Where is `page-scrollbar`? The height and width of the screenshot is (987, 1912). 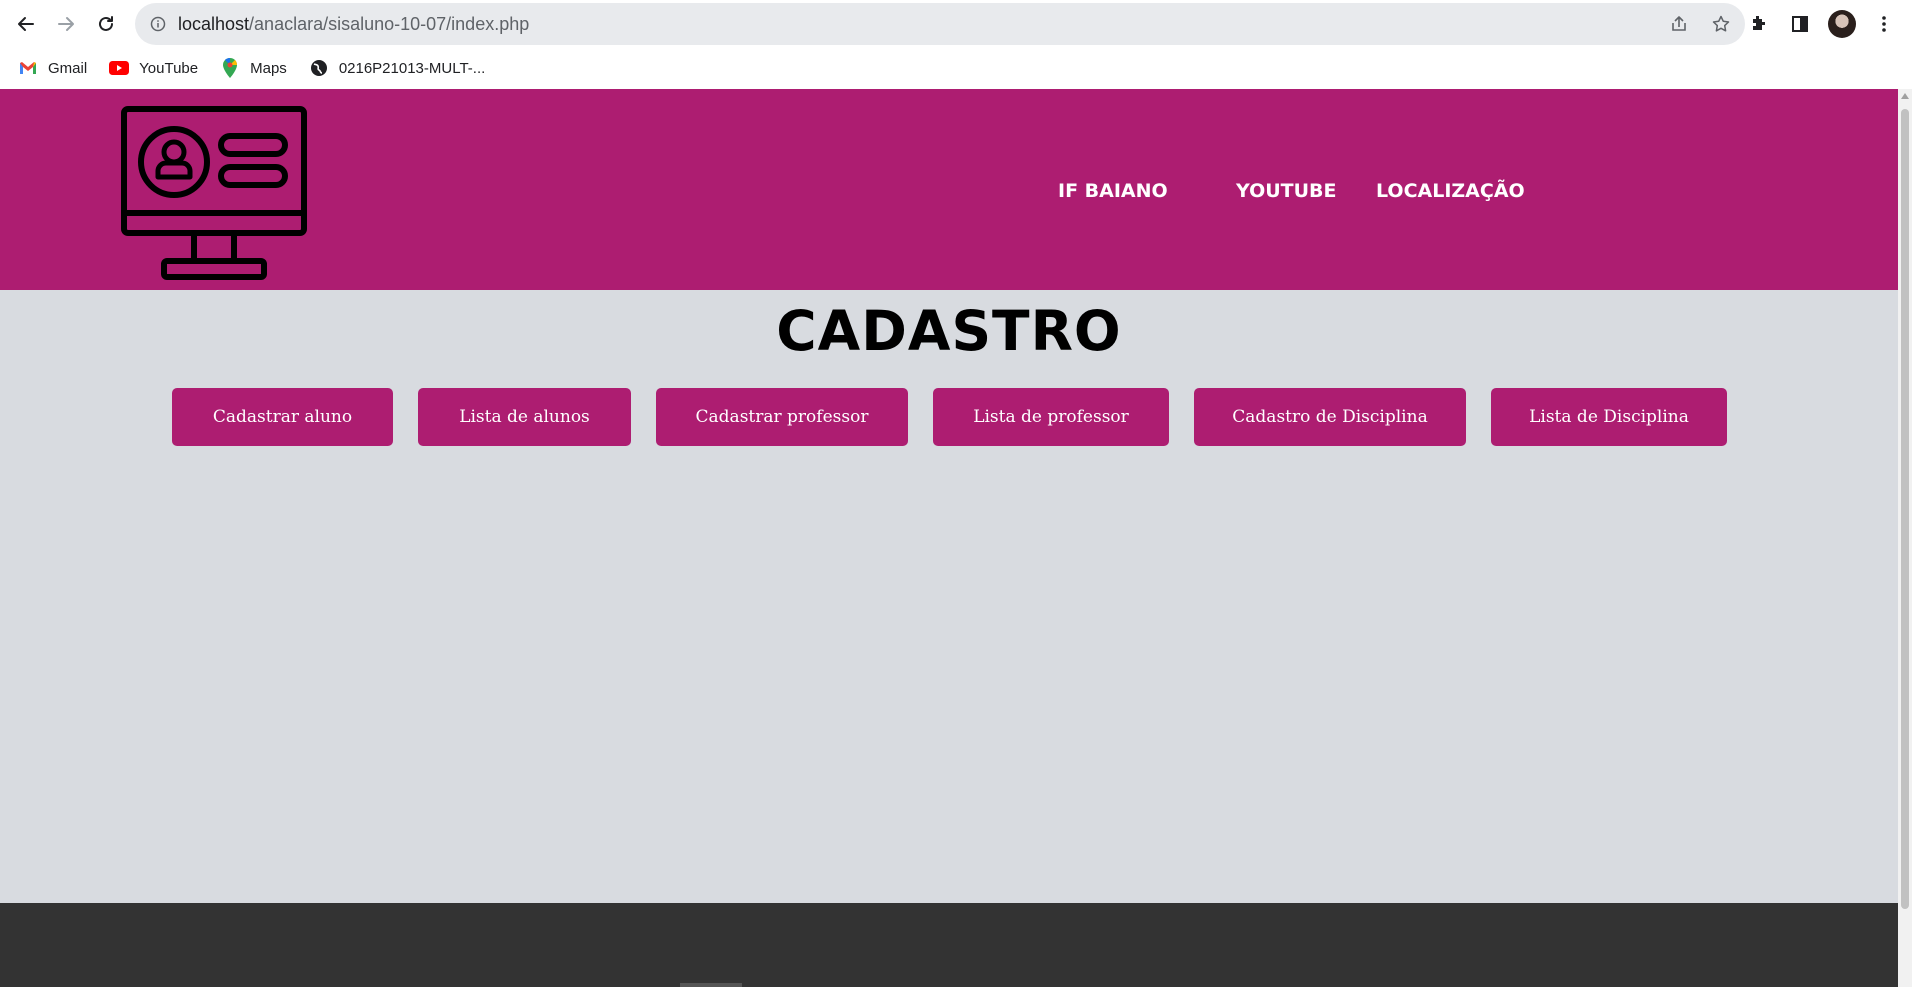
page-scrollbar is located at coordinates (1905, 538).